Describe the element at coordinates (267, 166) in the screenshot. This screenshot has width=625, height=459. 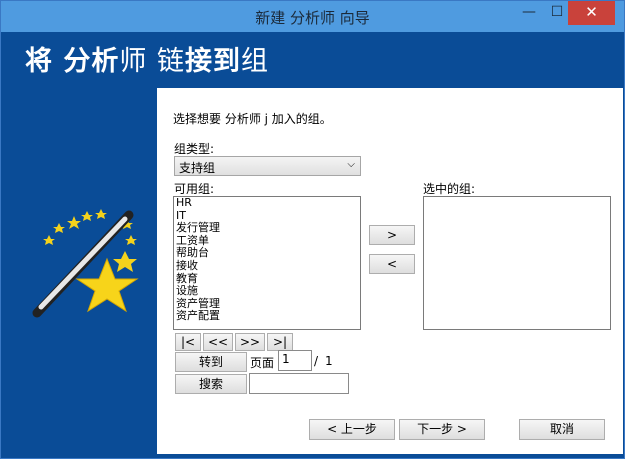
I see `group-type-select: 支持组 ⌵` at that location.